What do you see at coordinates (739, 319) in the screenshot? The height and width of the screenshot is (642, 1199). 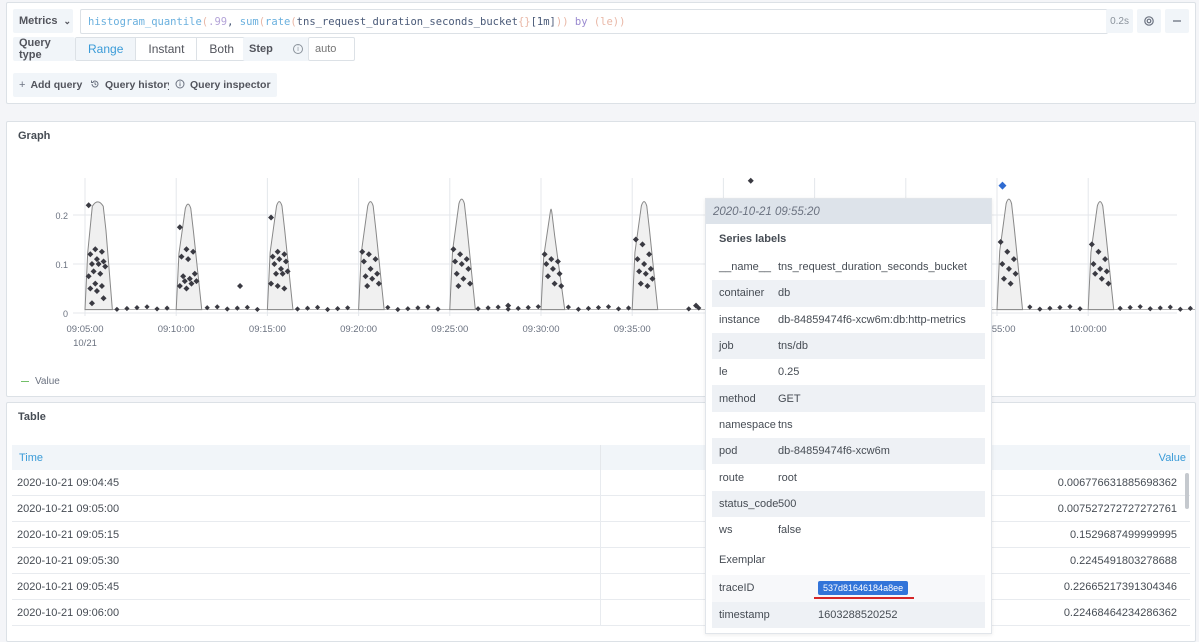 I see `label-key: instance` at bounding box center [739, 319].